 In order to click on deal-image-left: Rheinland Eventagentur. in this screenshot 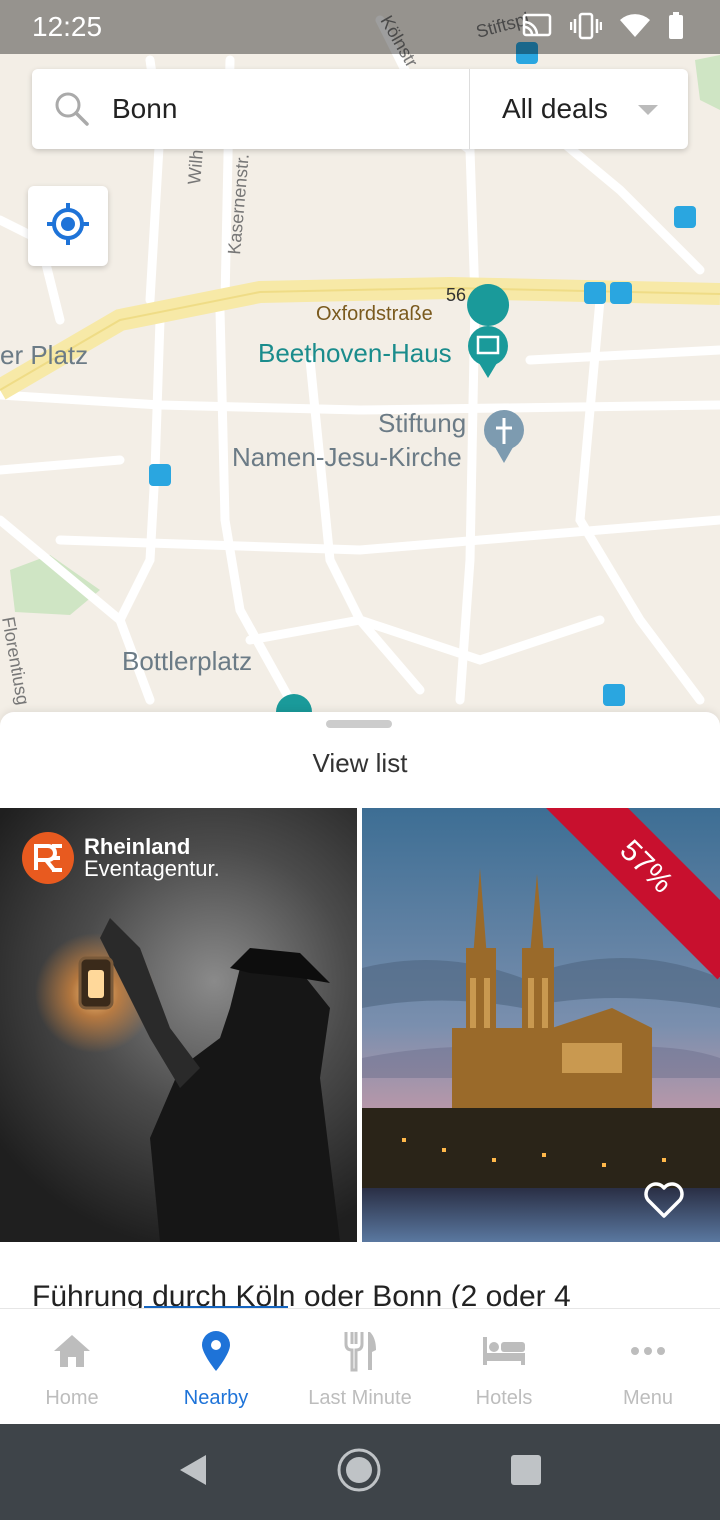, I will do `click(178, 1025)`.